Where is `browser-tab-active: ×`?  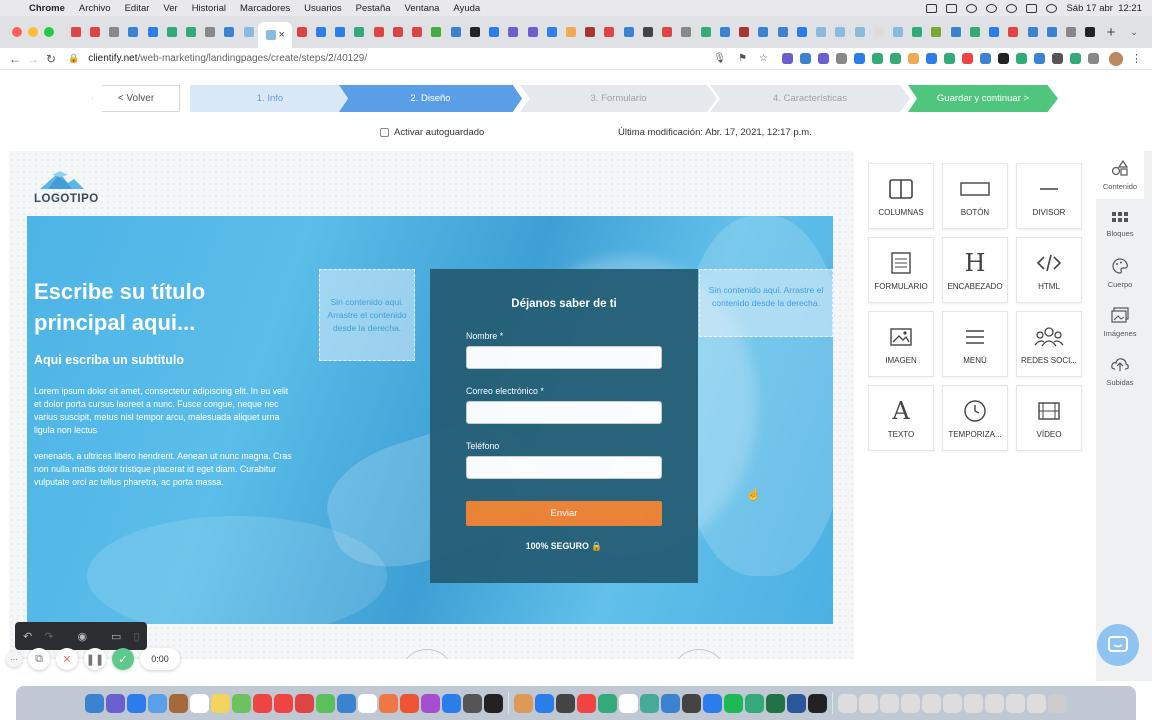 browser-tab-active: × is located at coordinates (275, 35).